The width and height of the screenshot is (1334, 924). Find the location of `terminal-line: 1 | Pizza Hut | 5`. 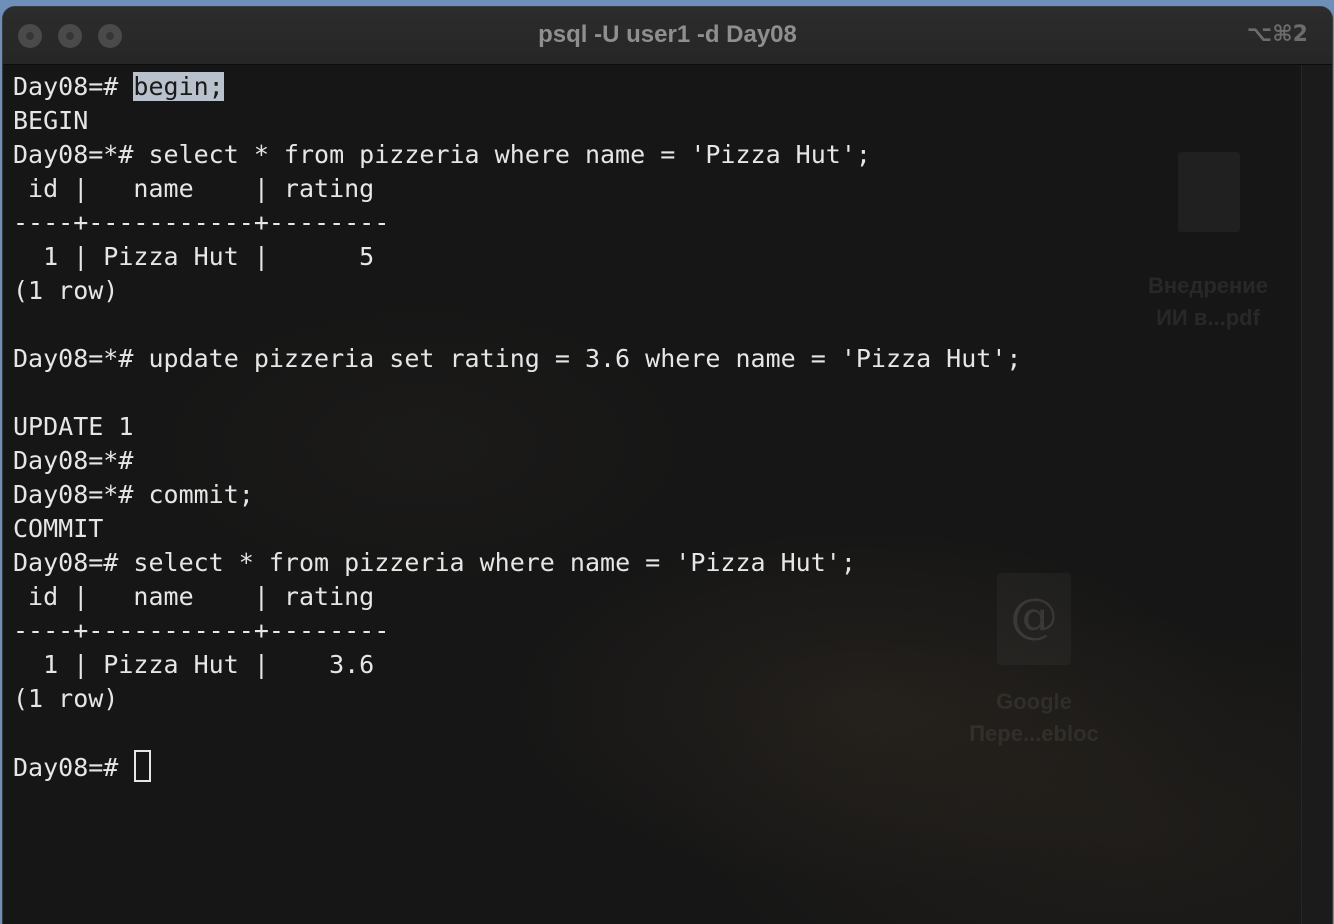

terminal-line: 1 | Pizza Hut | 5 is located at coordinates (517, 257).